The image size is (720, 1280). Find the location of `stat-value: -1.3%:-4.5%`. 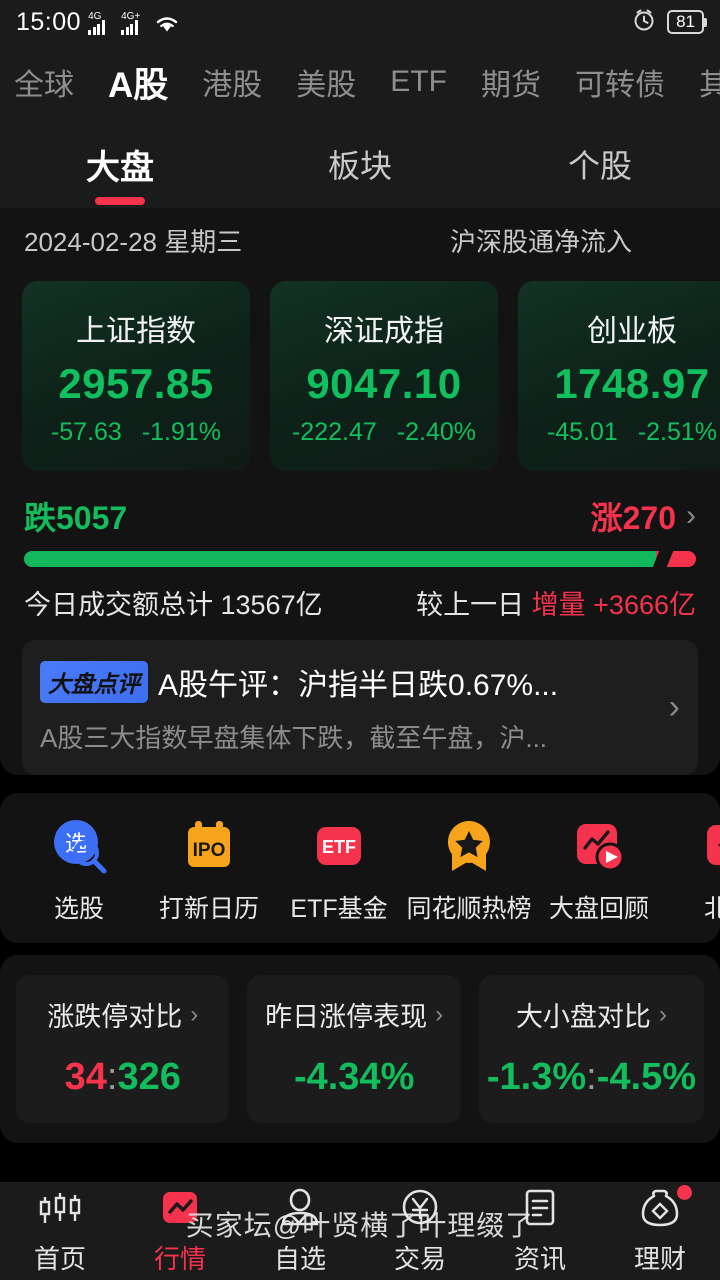

stat-value: -1.3%:-4.5% is located at coordinates (591, 1077).